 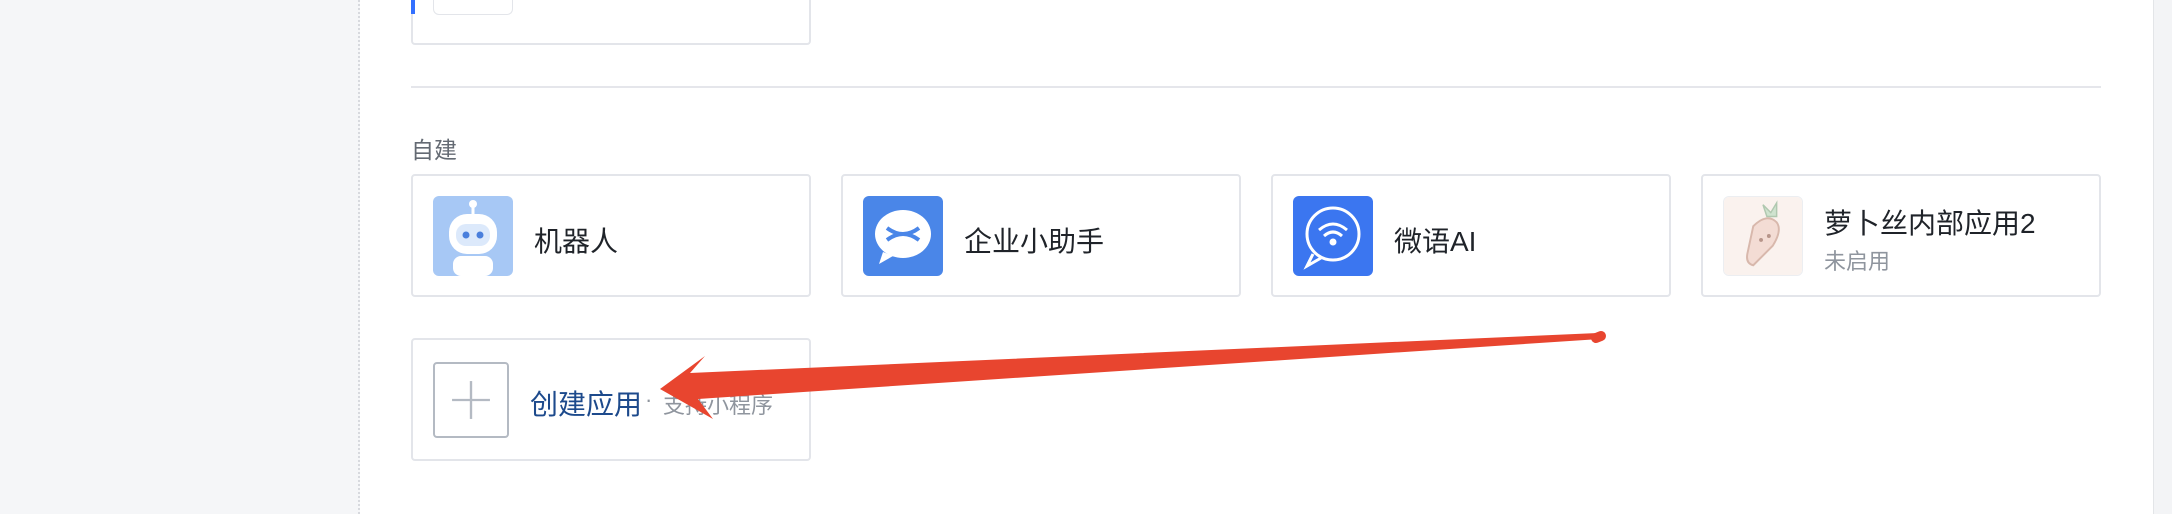 I want to click on scrollbar-track, so click(x=2162, y=257).